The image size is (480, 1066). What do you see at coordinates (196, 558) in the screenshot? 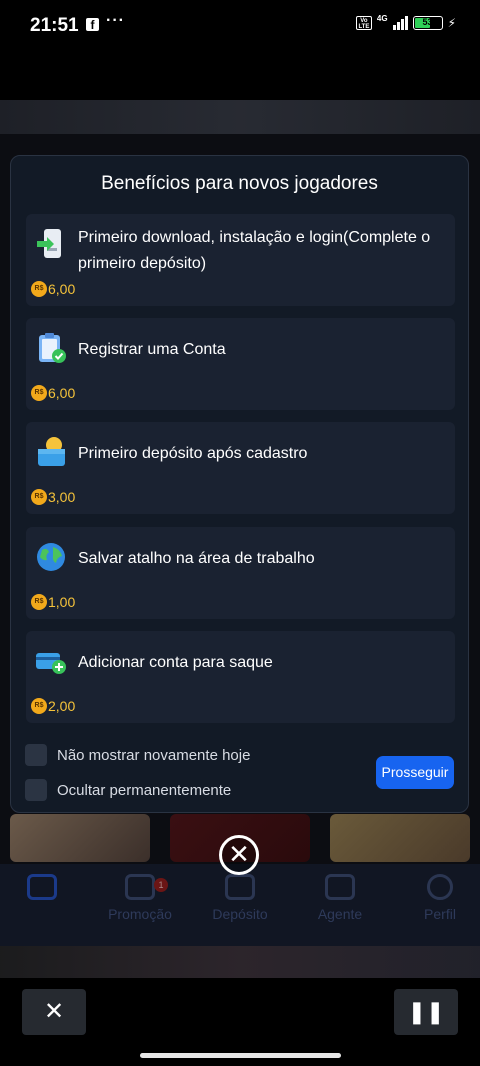
I see `task-label: Salvar atalho na área de trabalho` at bounding box center [196, 558].